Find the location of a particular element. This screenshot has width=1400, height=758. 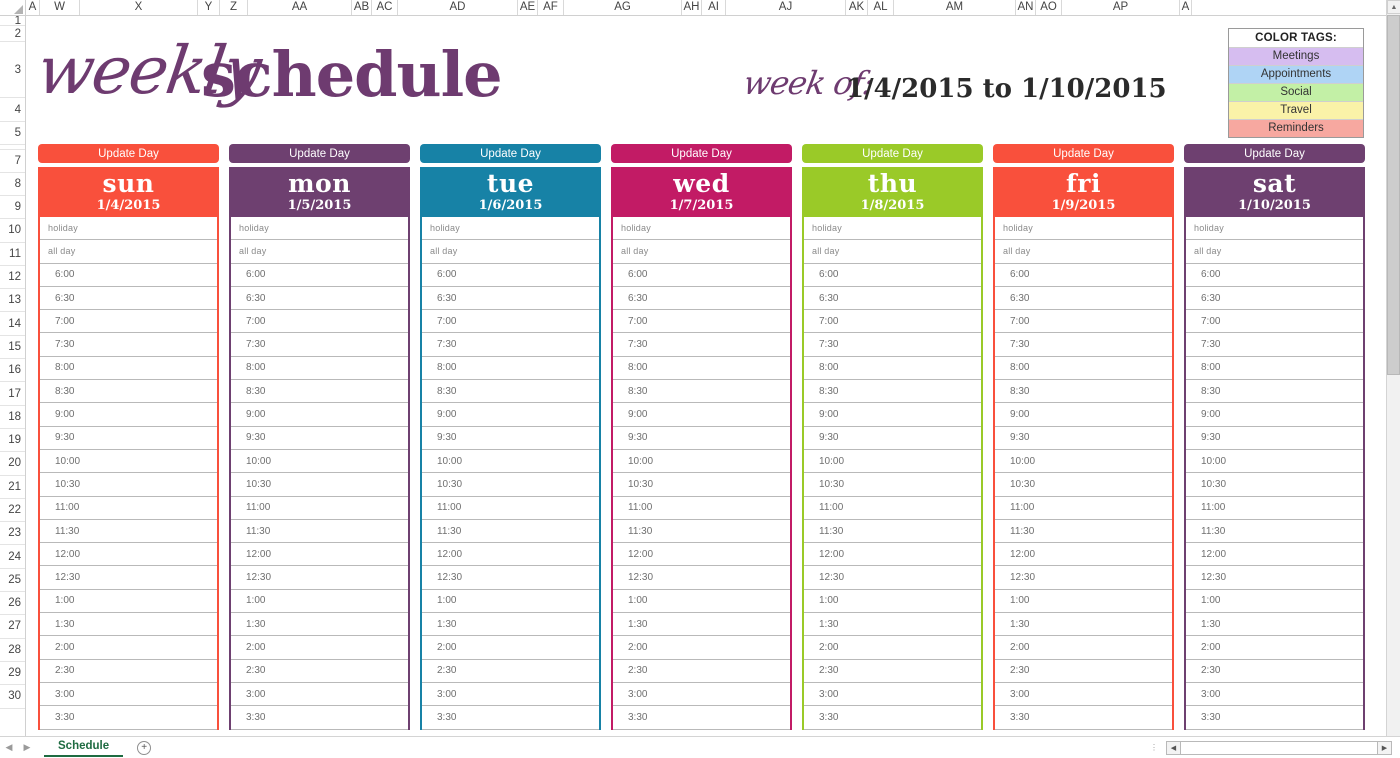

slot-thu-630: 6:30 is located at coordinates (892, 298).